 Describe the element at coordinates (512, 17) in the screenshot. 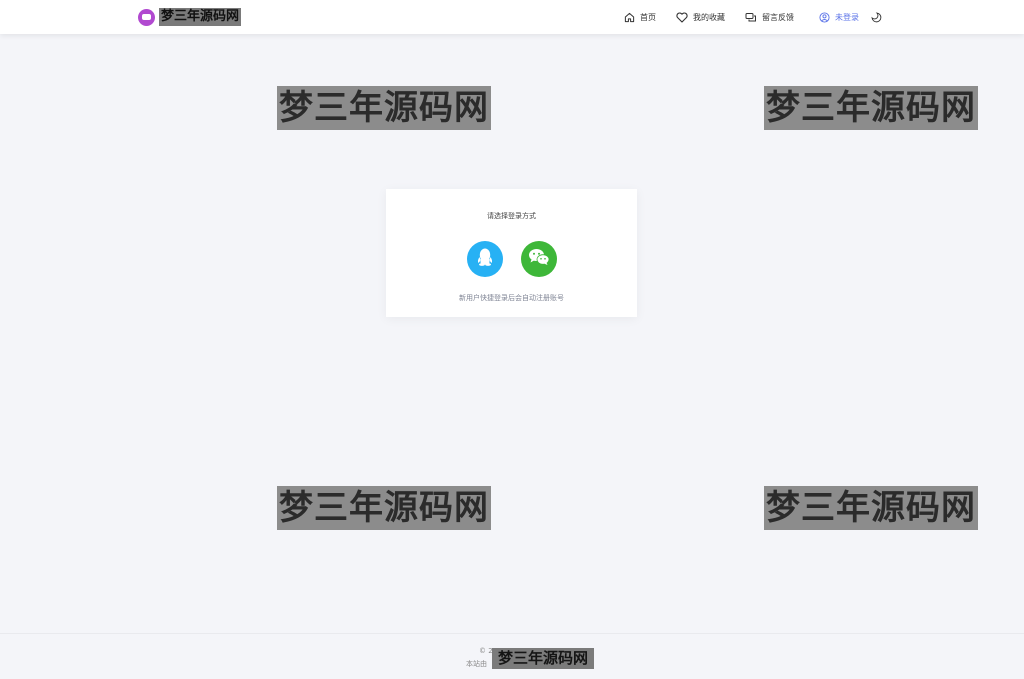

I see `top-navbar: 梦三年源码网 首页 我的收藏 留言反馈 未登录` at that location.